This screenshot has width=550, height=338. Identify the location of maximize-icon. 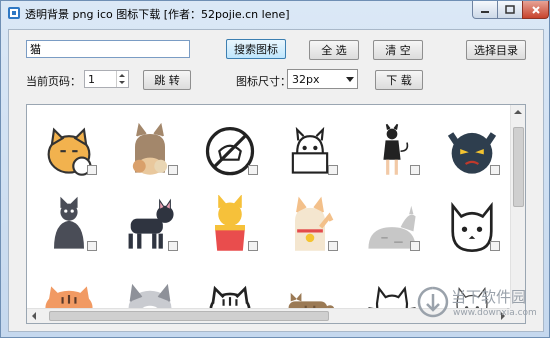
(510, 9).